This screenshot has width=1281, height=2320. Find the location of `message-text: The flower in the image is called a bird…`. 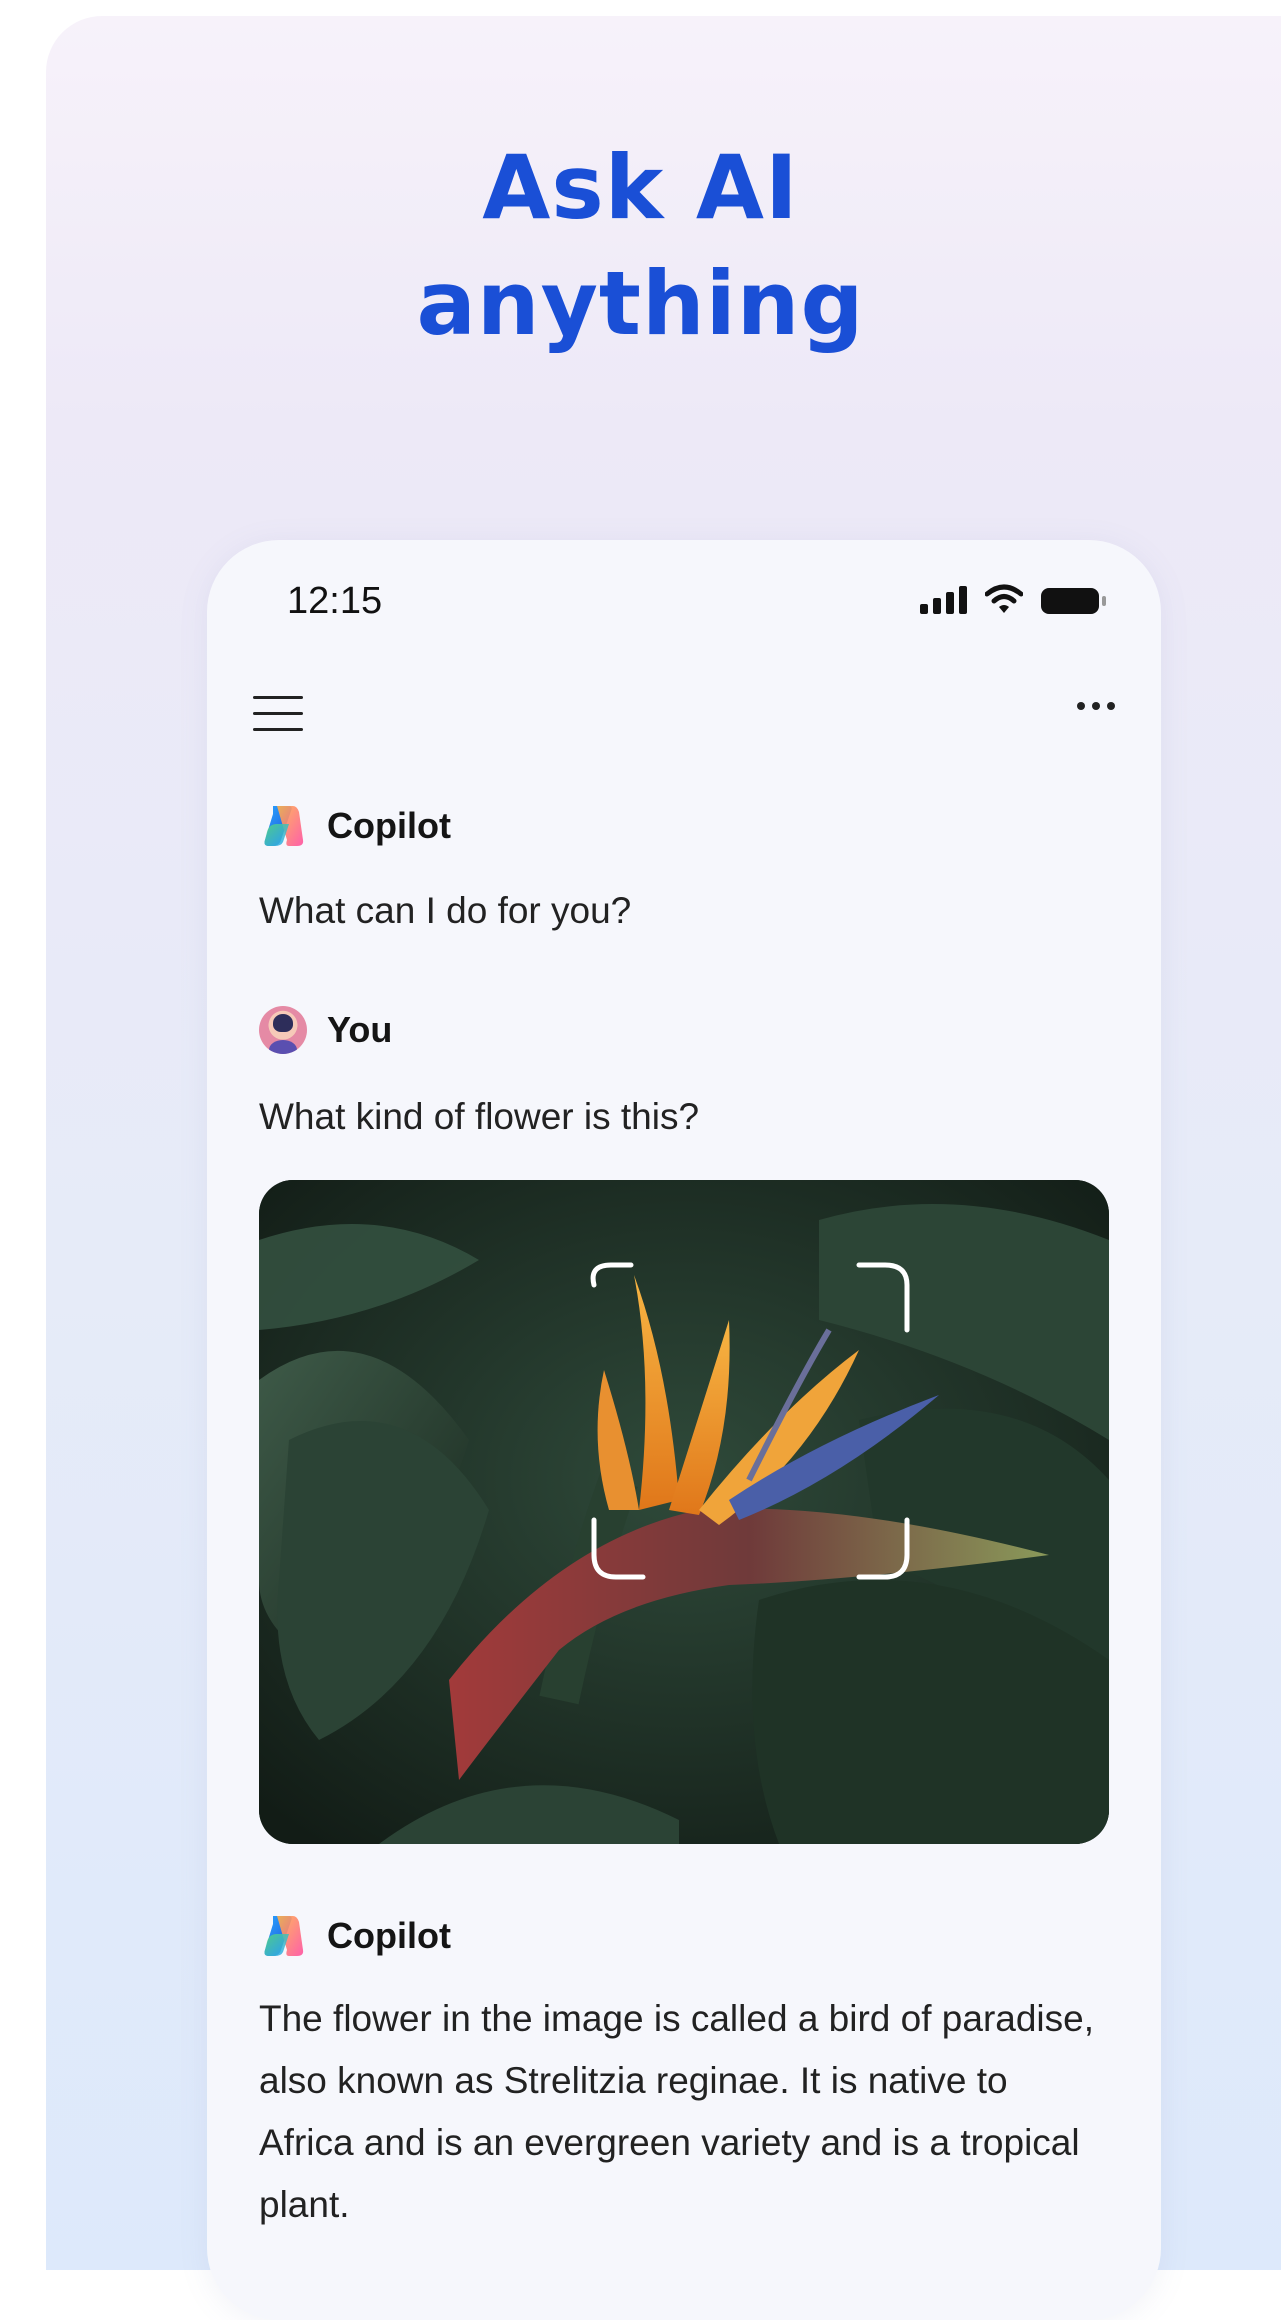

message-text: The flower in the image is called a bird… is located at coordinates (676, 2111).